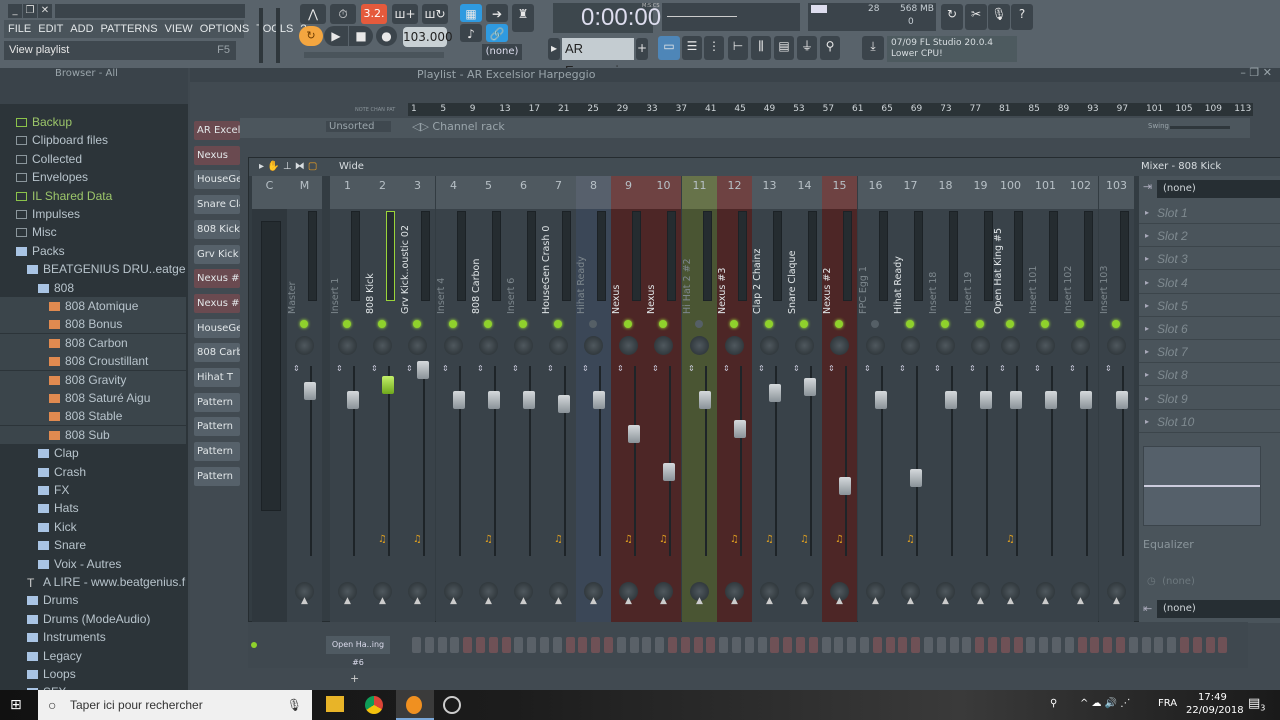 This screenshot has width=1280, height=720. I want to click on close-button: ✕, so click(45, 11).